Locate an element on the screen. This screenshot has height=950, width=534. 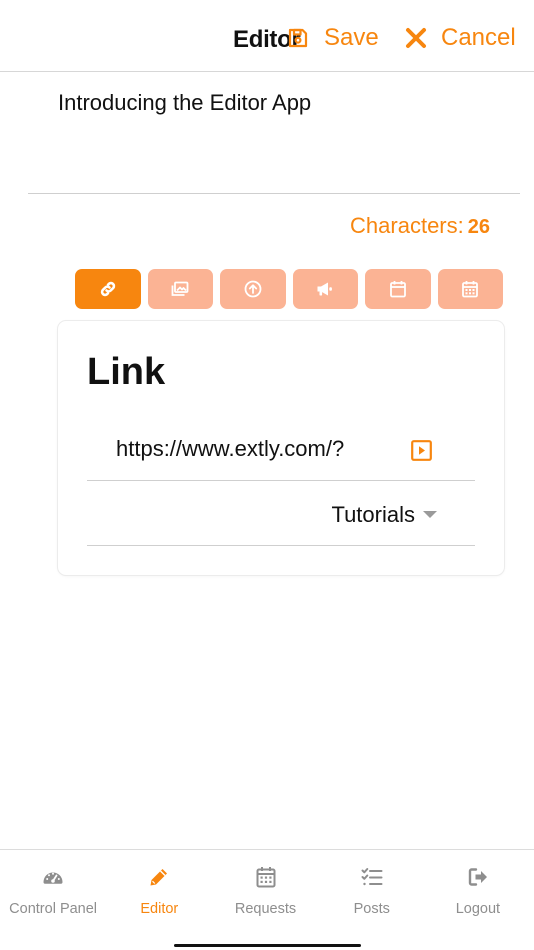
images-icon is located at coordinates (180, 289).